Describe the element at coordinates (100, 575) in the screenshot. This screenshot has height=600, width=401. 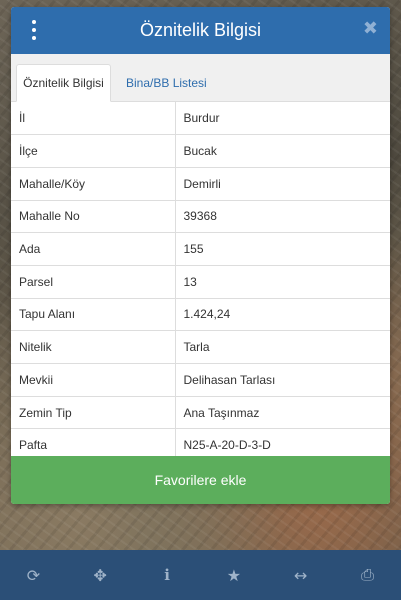
I see `crosshair-icon: ✥` at that location.